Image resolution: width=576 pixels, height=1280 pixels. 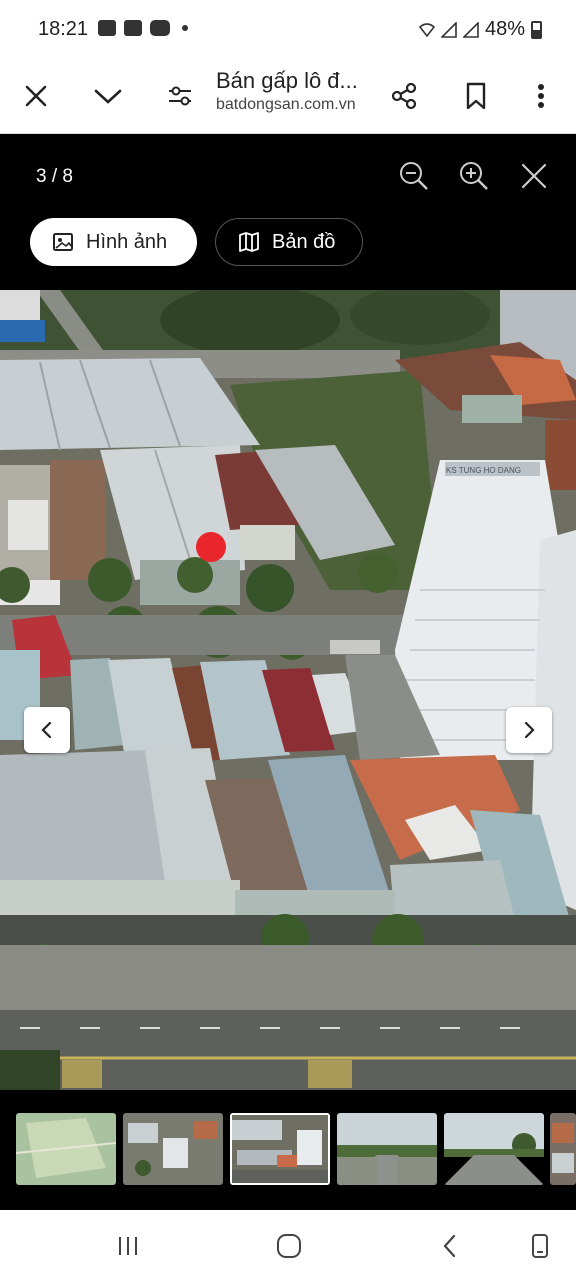 I want to click on page-title-area: Bán gấp lô đ... batdongsan.com.vn, so click(x=296, y=91).